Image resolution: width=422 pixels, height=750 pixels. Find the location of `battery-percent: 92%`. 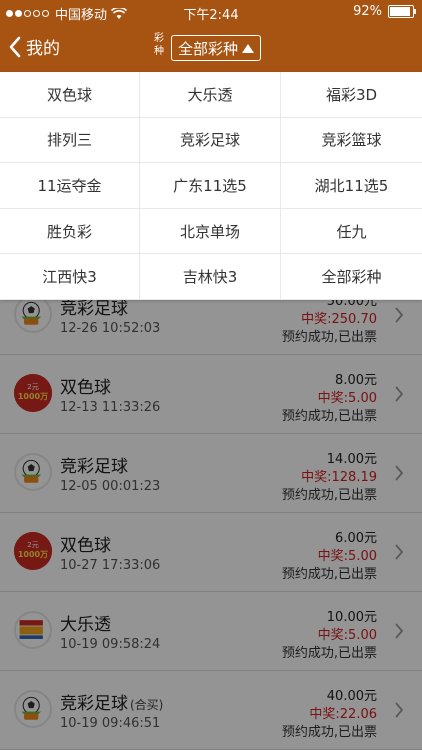

battery-percent: 92% is located at coordinates (367, 11).